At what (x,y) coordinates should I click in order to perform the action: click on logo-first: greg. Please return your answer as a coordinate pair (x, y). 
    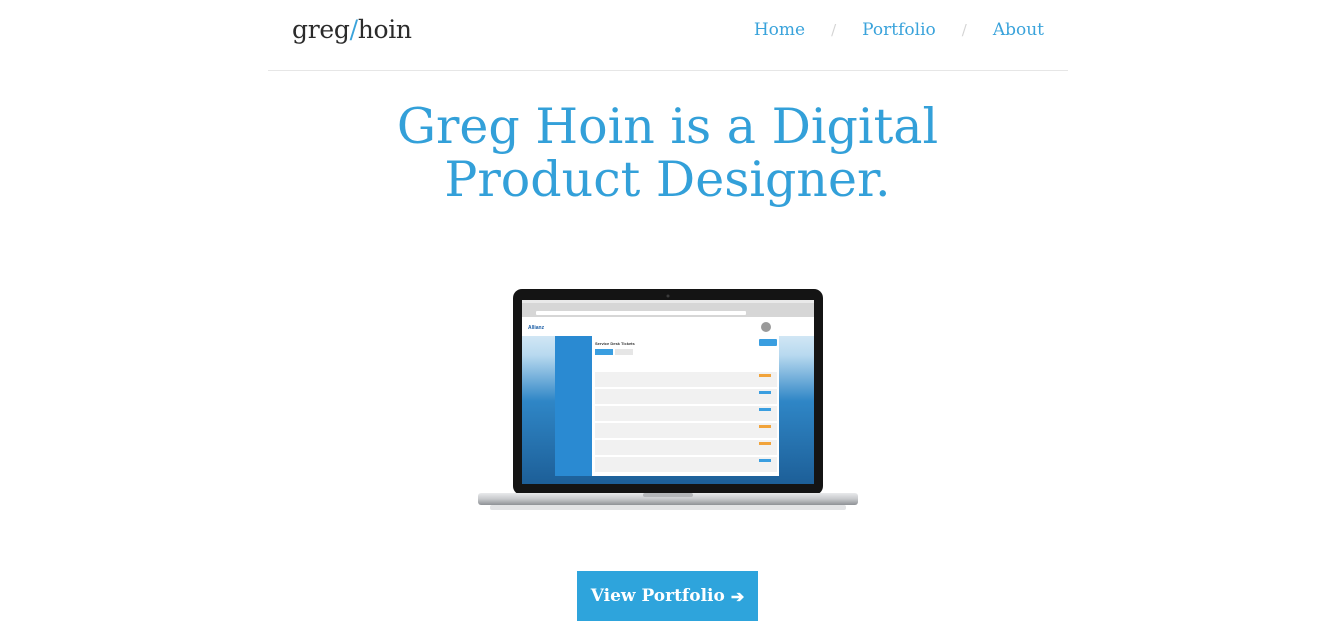
    Looking at the image, I should click on (321, 29).